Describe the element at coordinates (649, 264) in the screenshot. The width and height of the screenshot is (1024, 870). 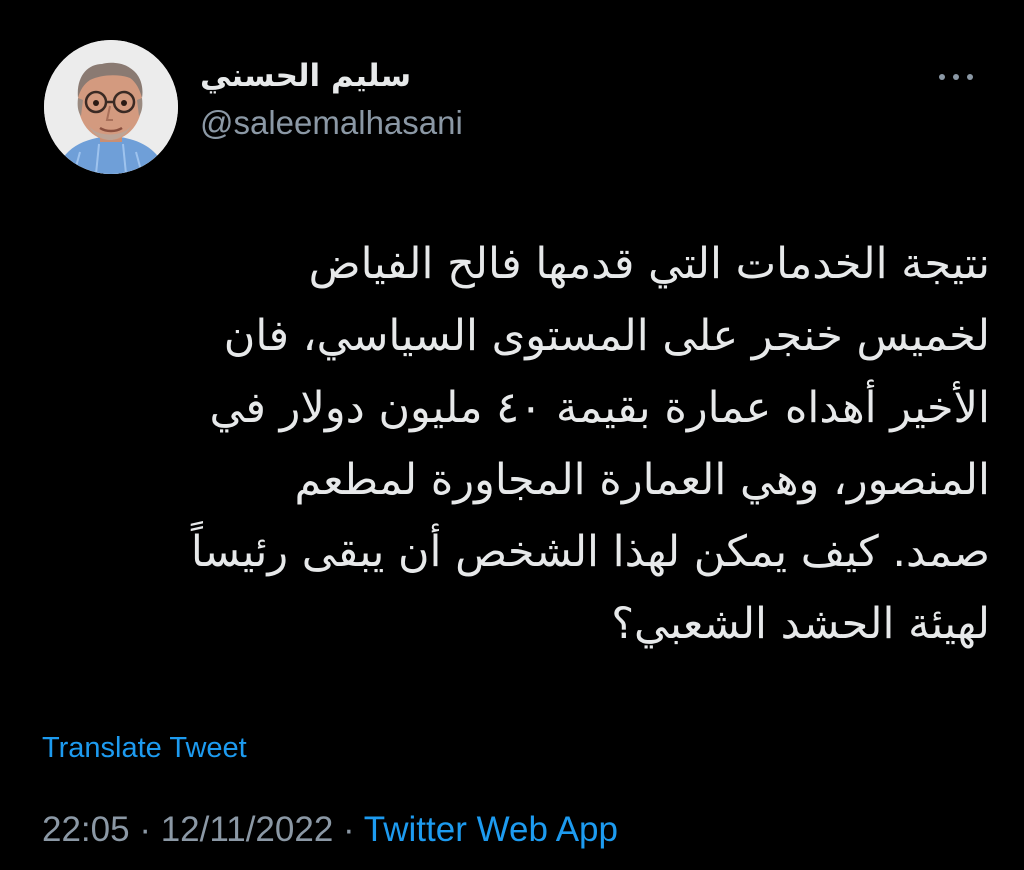
I see `tweet-text-line: نتيجة الخدمات التي قدمها فالح الفياض` at that location.